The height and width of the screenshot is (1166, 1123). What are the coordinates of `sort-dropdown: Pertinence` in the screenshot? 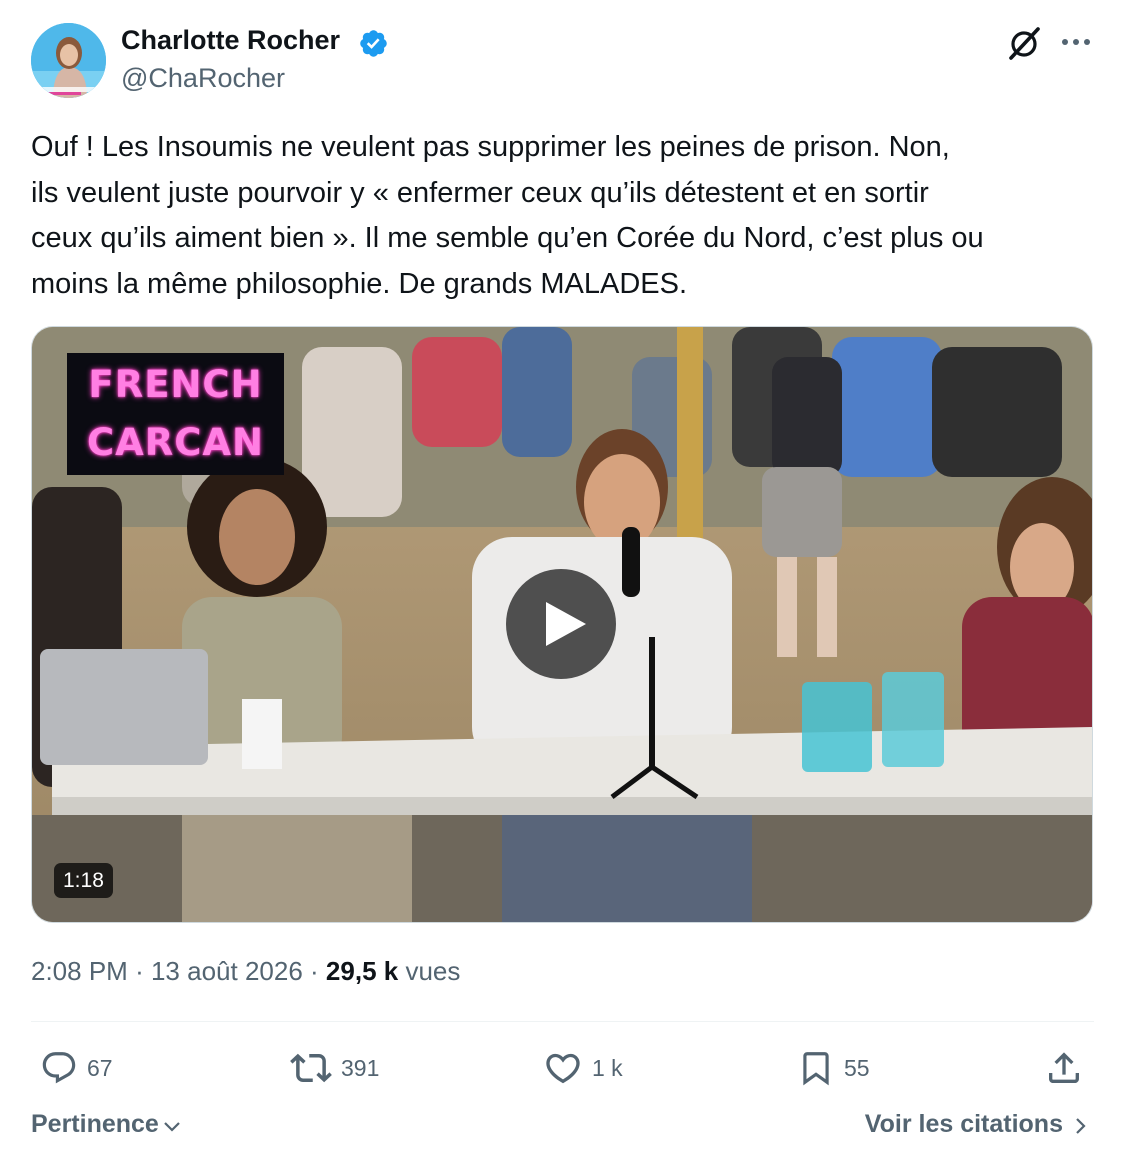 It's located at (107, 1124).